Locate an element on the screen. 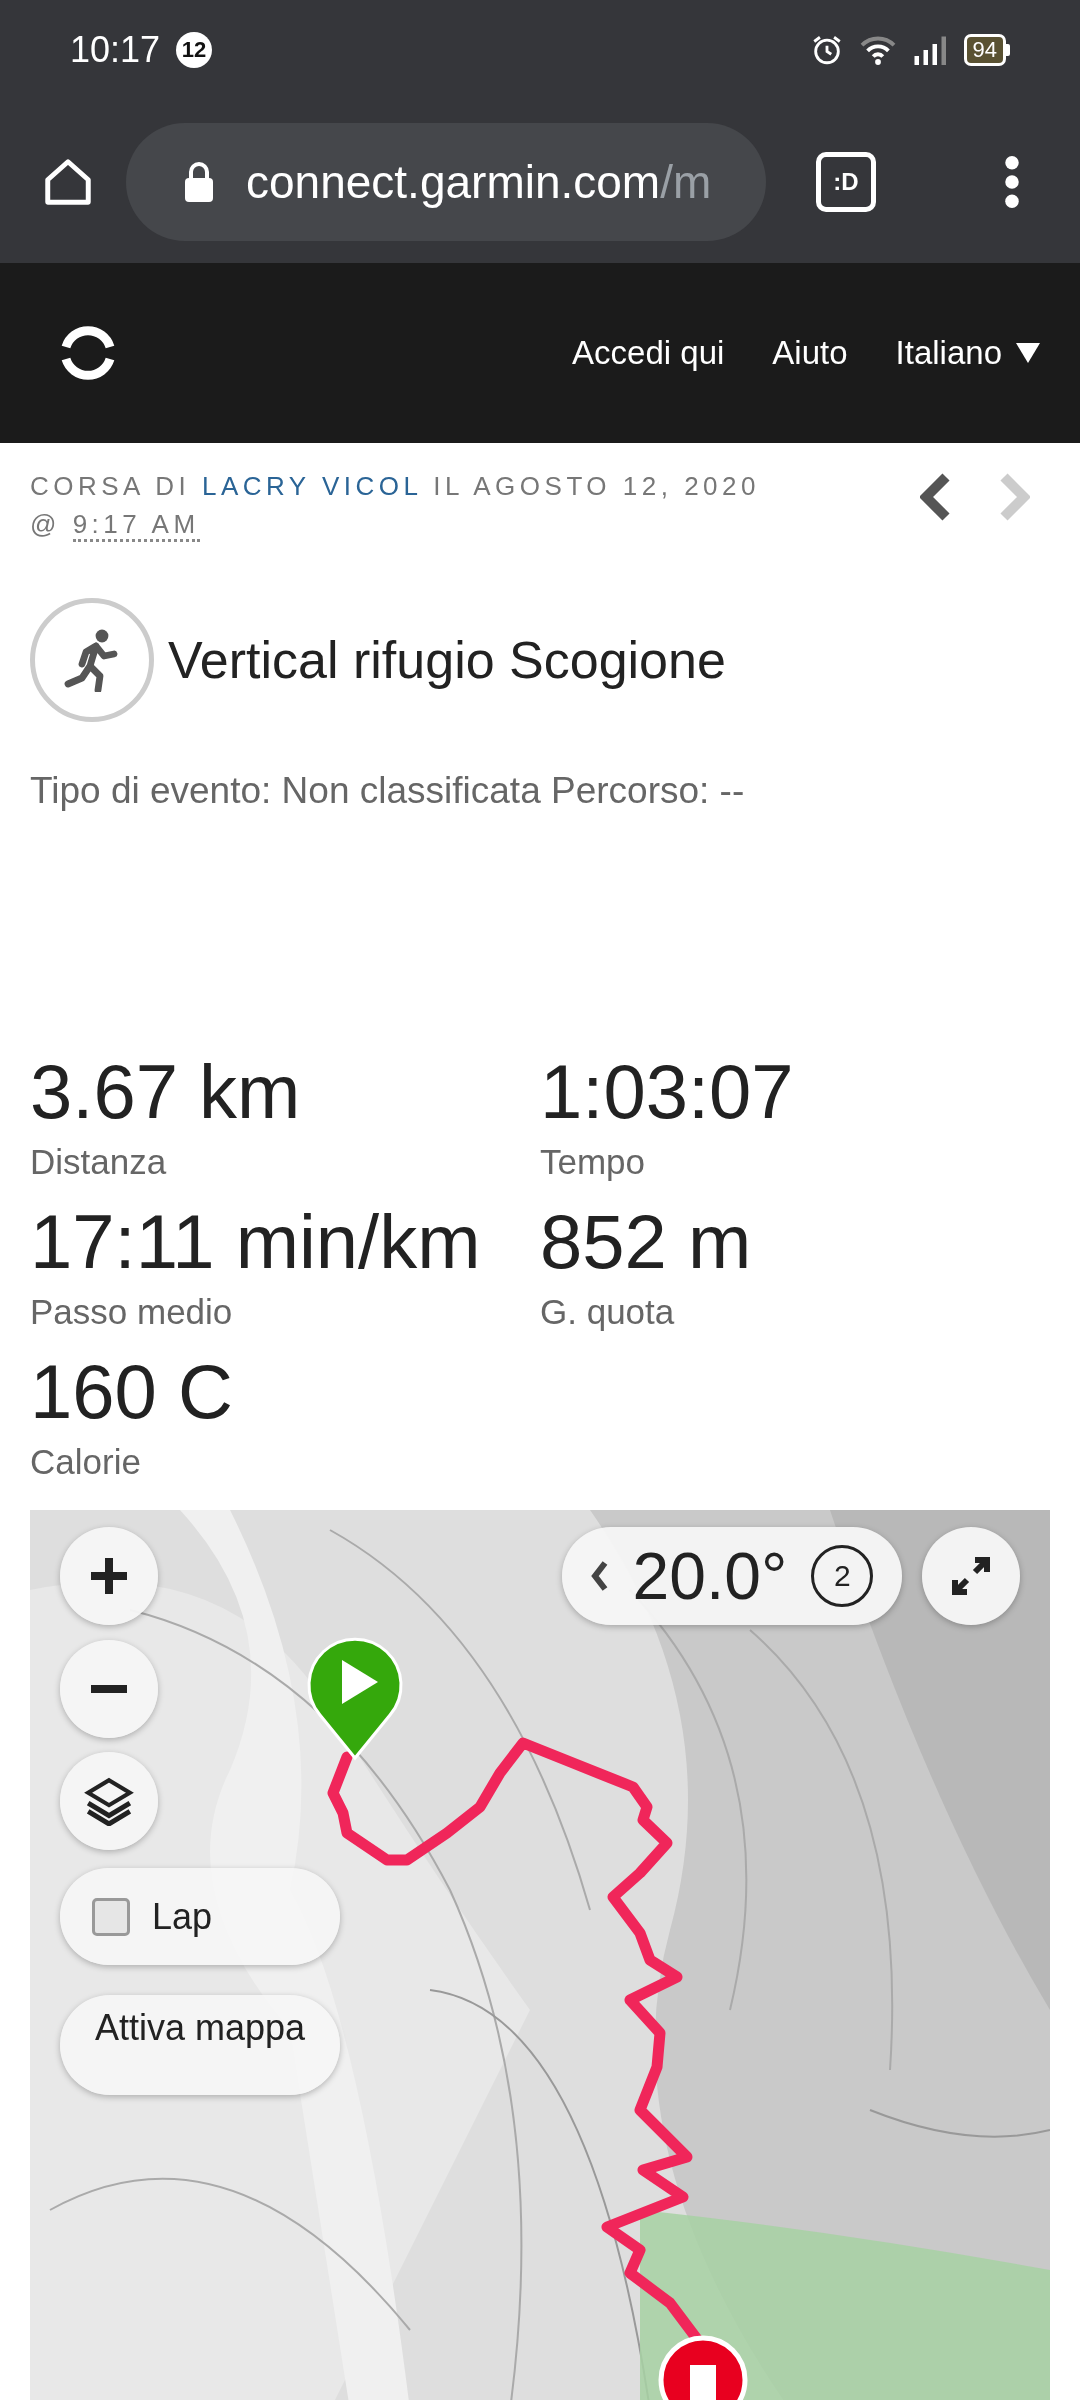 This screenshot has width=1080, height=2400. minus-icon is located at coordinates (109, 1689).